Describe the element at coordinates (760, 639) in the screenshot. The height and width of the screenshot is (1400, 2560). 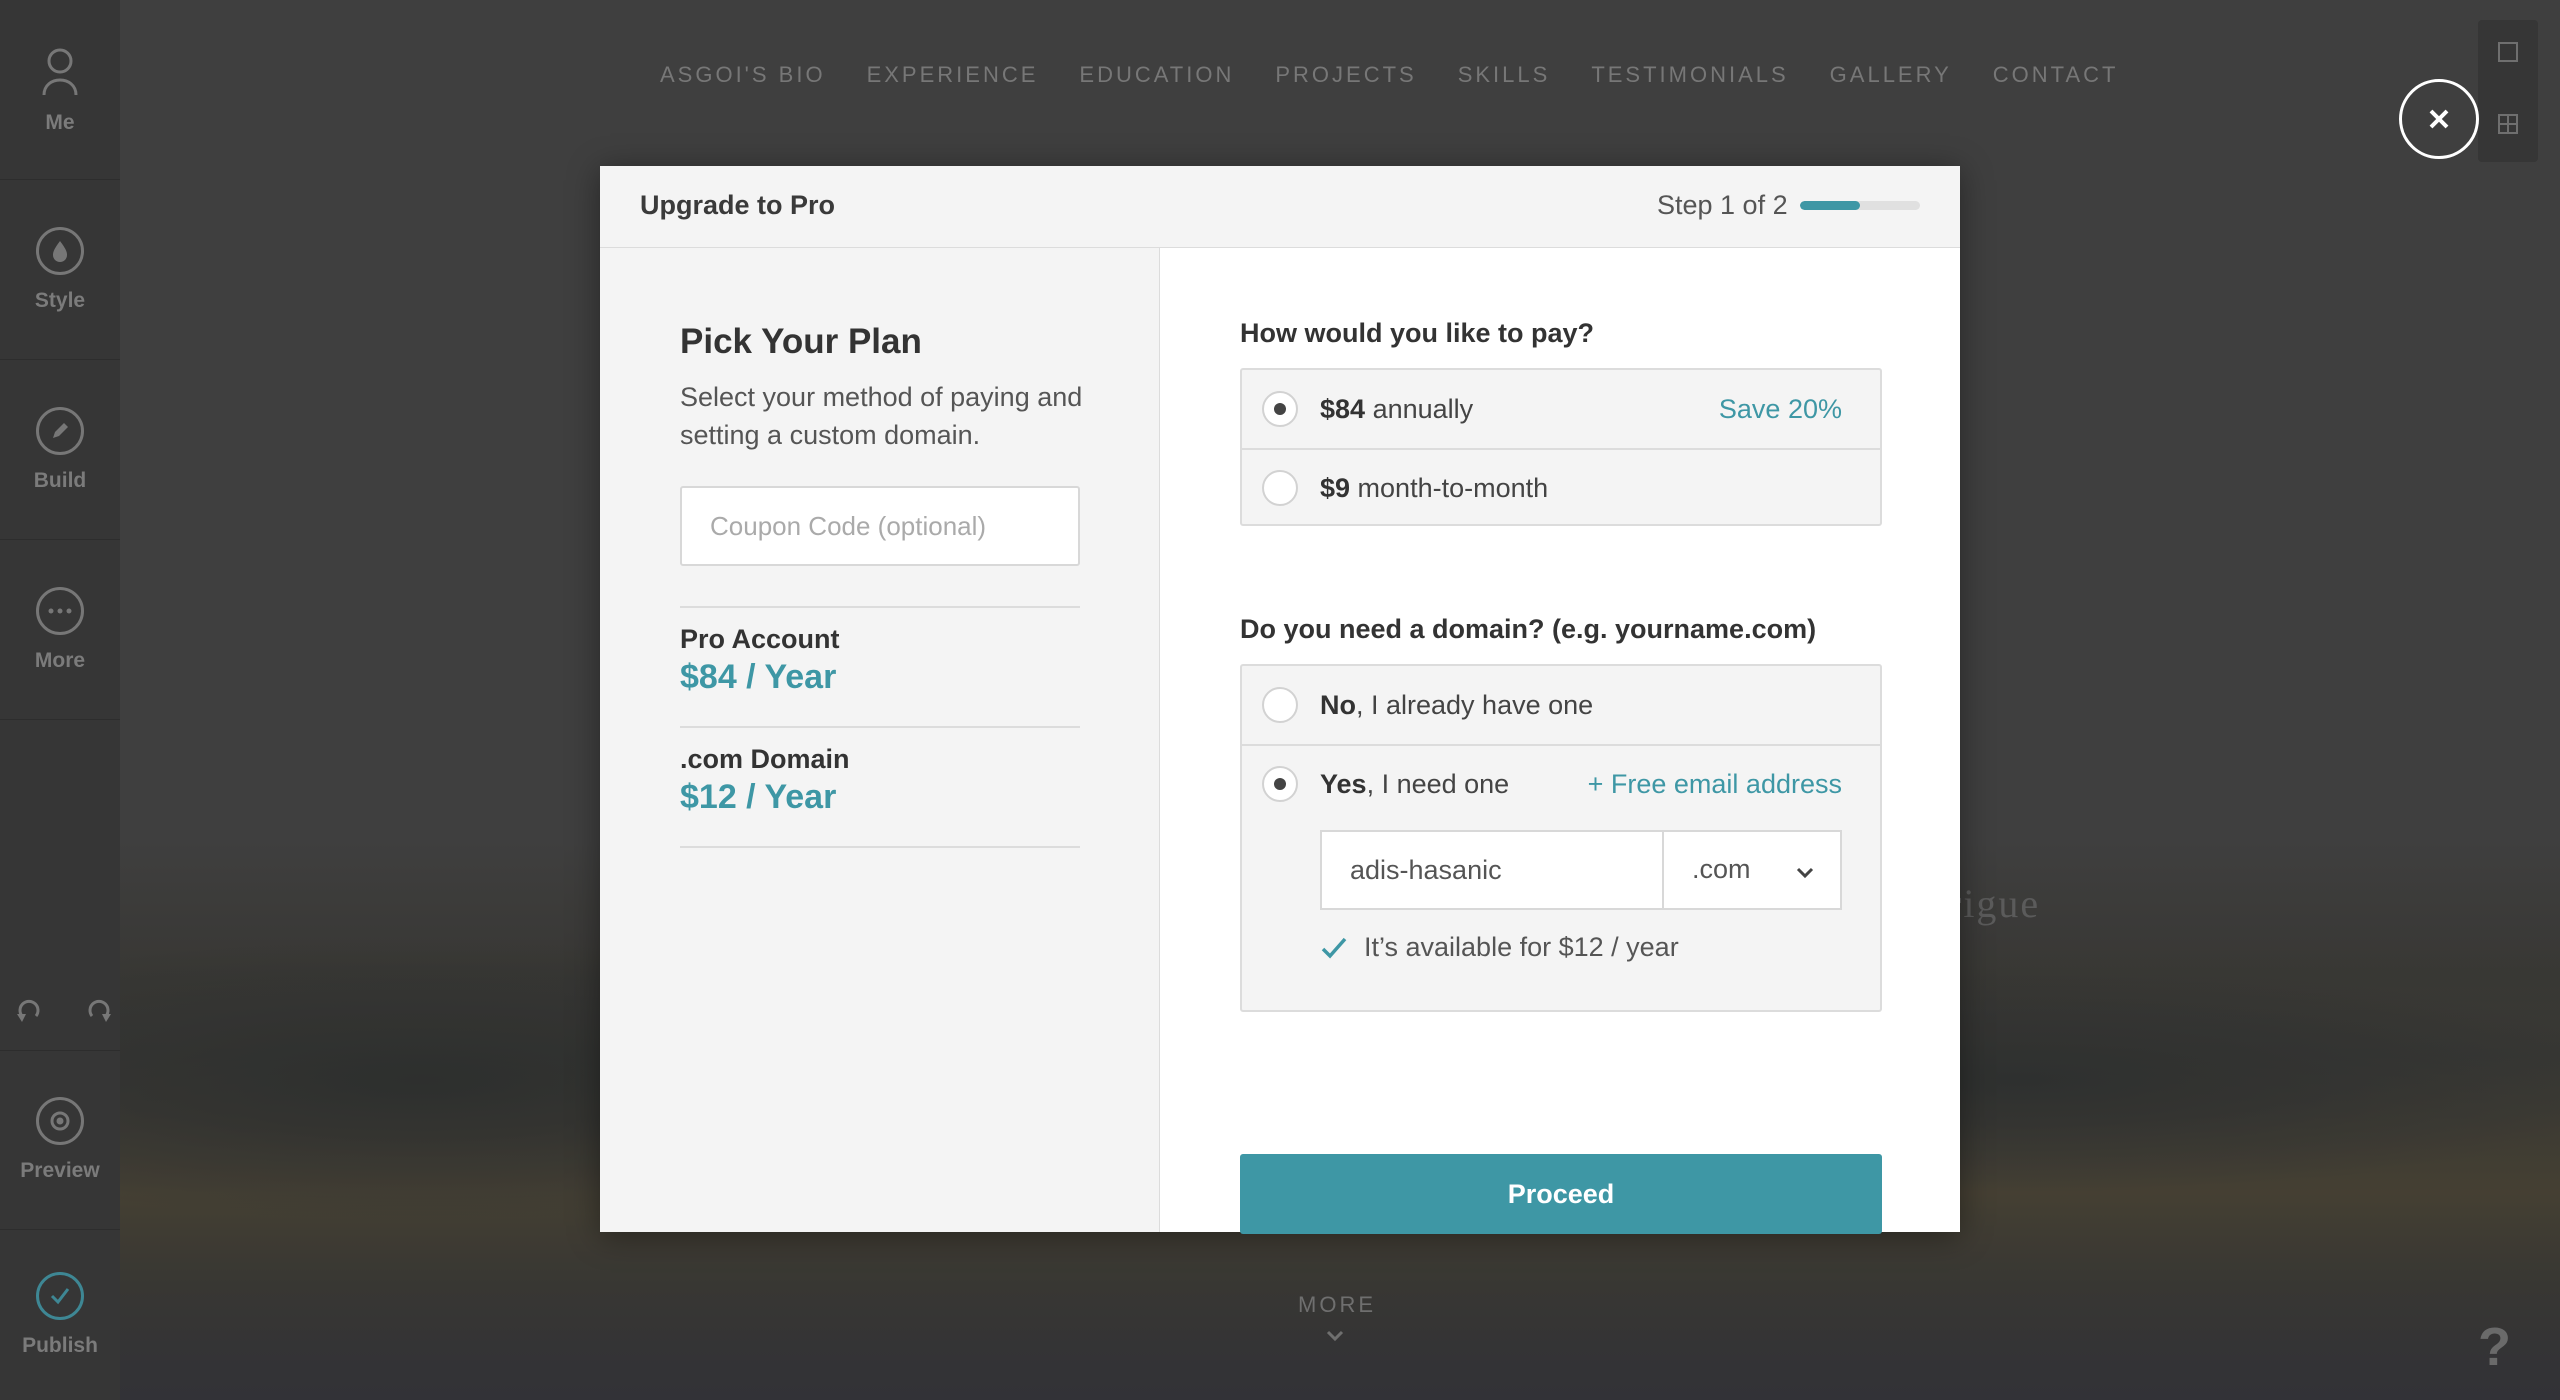
I see `summary-item-label: Pro Account` at that location.